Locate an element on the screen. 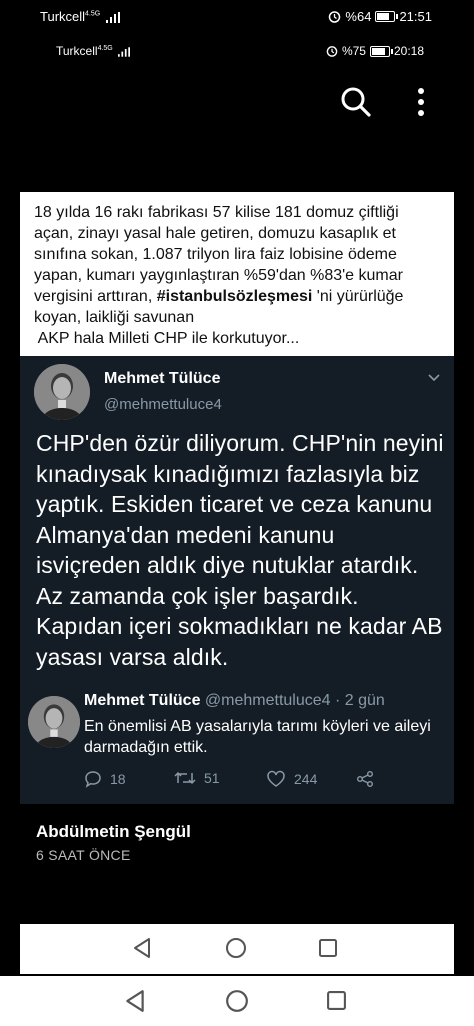 This screenshot has height=1026, width=474. heart-icon is located at coordinates (276, 778).